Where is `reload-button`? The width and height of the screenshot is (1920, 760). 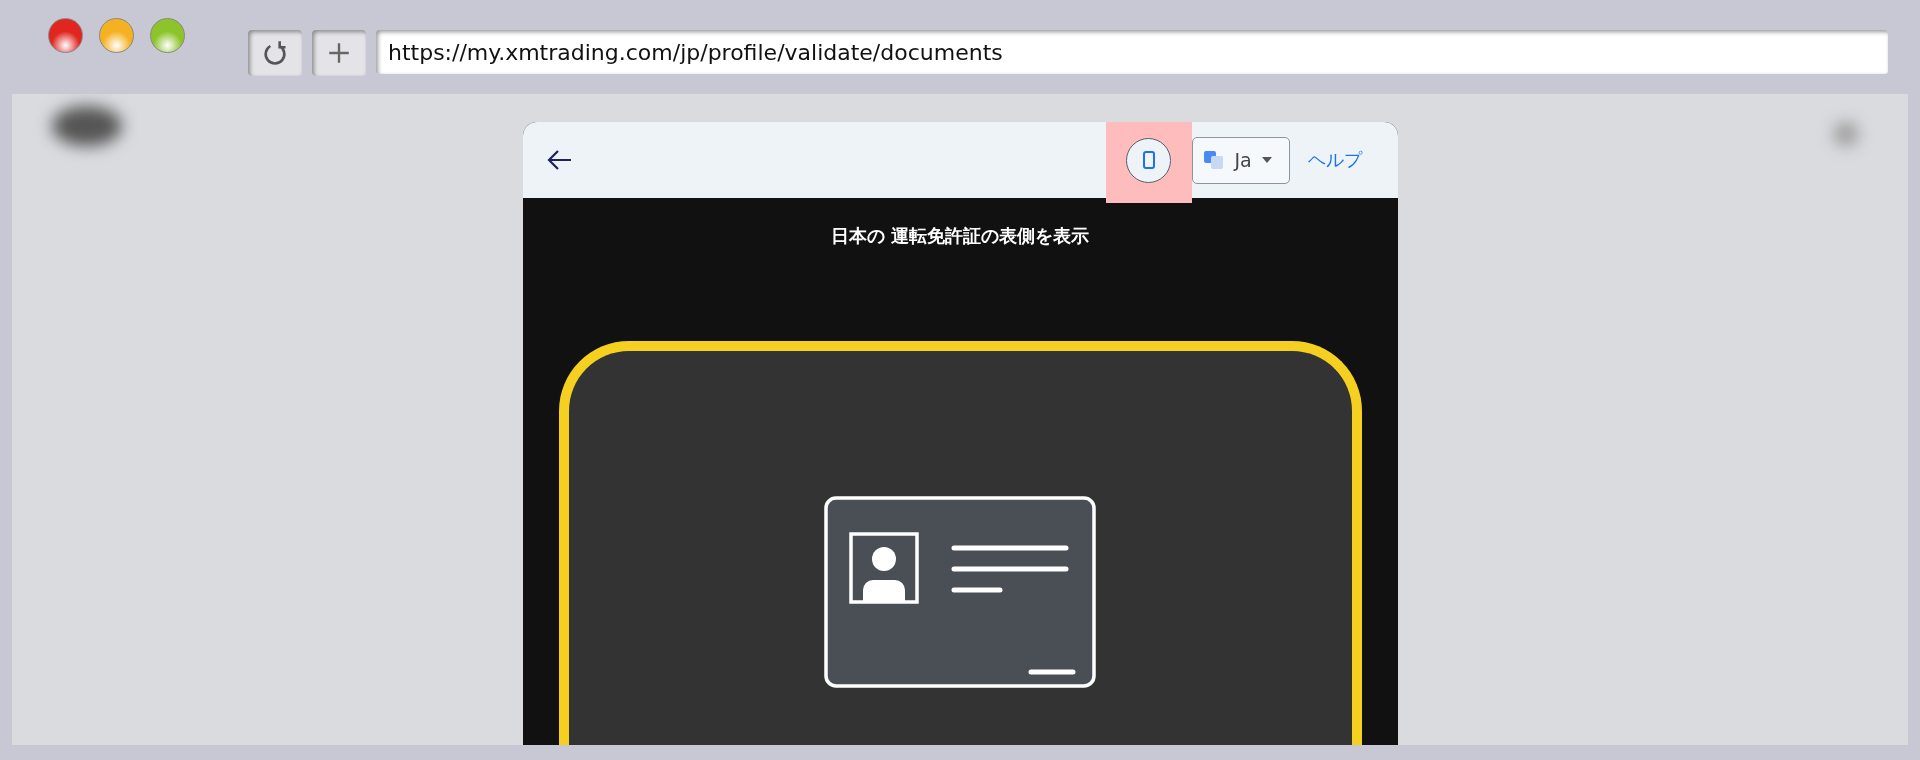 reload-button is located at coordinates (275, 53).